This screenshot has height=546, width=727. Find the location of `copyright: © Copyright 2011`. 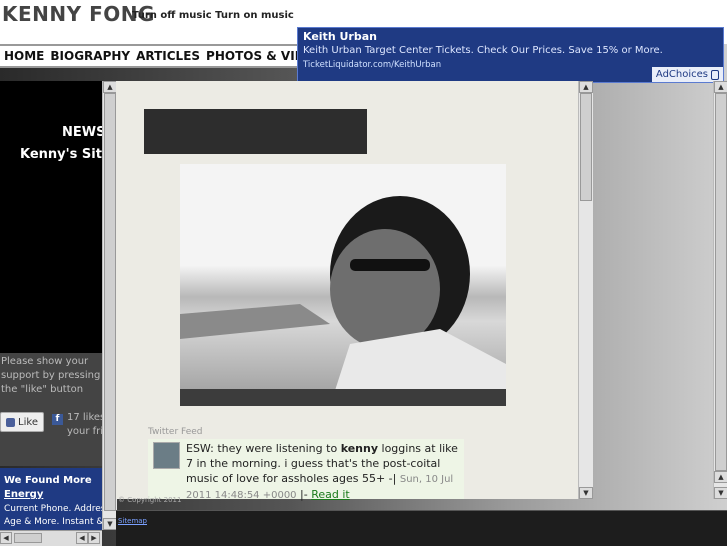

copyright: © Copyright 2011 is located at coordinates (150, 500).